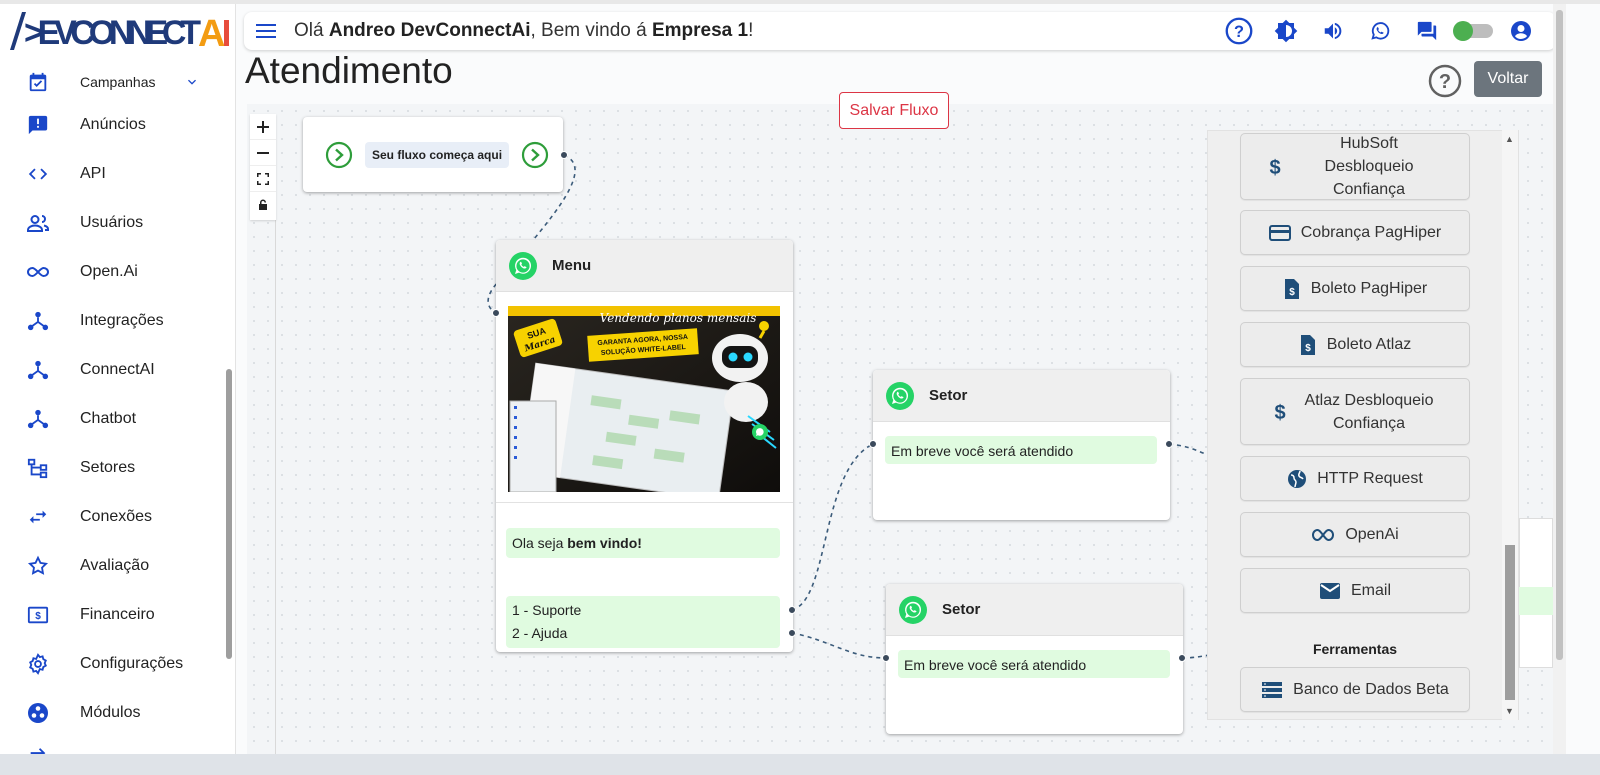 This screenshot has height=775, width=1600. I want to click on palette-cobranca-paghiper-button: Cobrança PagHiper, so click(1355, 232).